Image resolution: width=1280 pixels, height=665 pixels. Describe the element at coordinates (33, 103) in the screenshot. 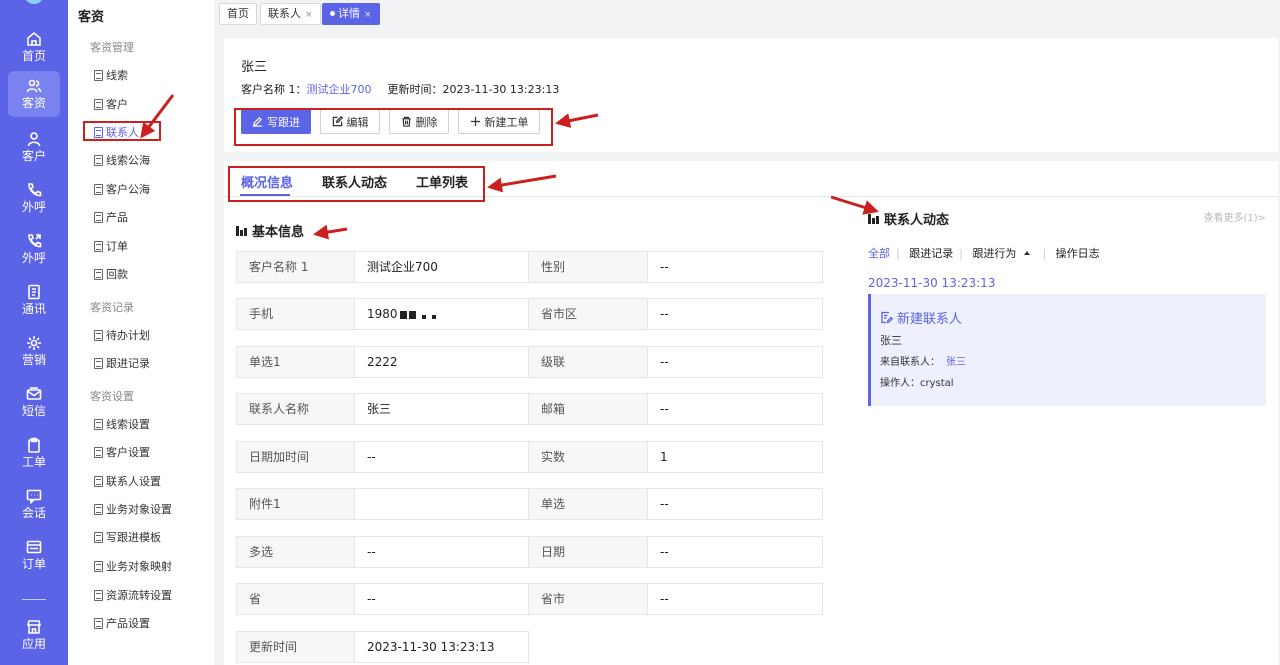

I see `rail-label: 客资` at that location.